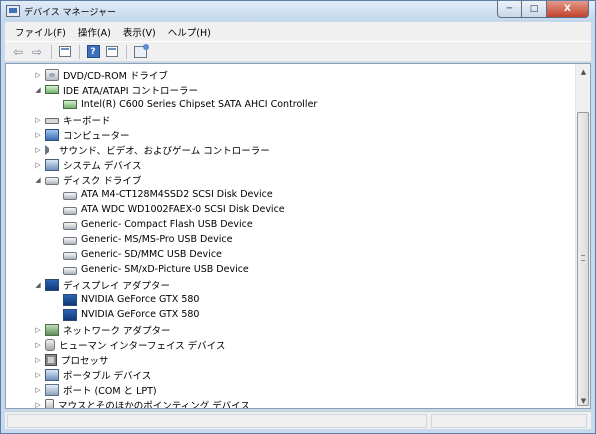 The height and width of the screenshot is (434, 596). What do you see at coordinates (110, 391) in the screenshot?
I see `tree-item-label: ポート (COM と LPT)` at bounding box center [110, 391].